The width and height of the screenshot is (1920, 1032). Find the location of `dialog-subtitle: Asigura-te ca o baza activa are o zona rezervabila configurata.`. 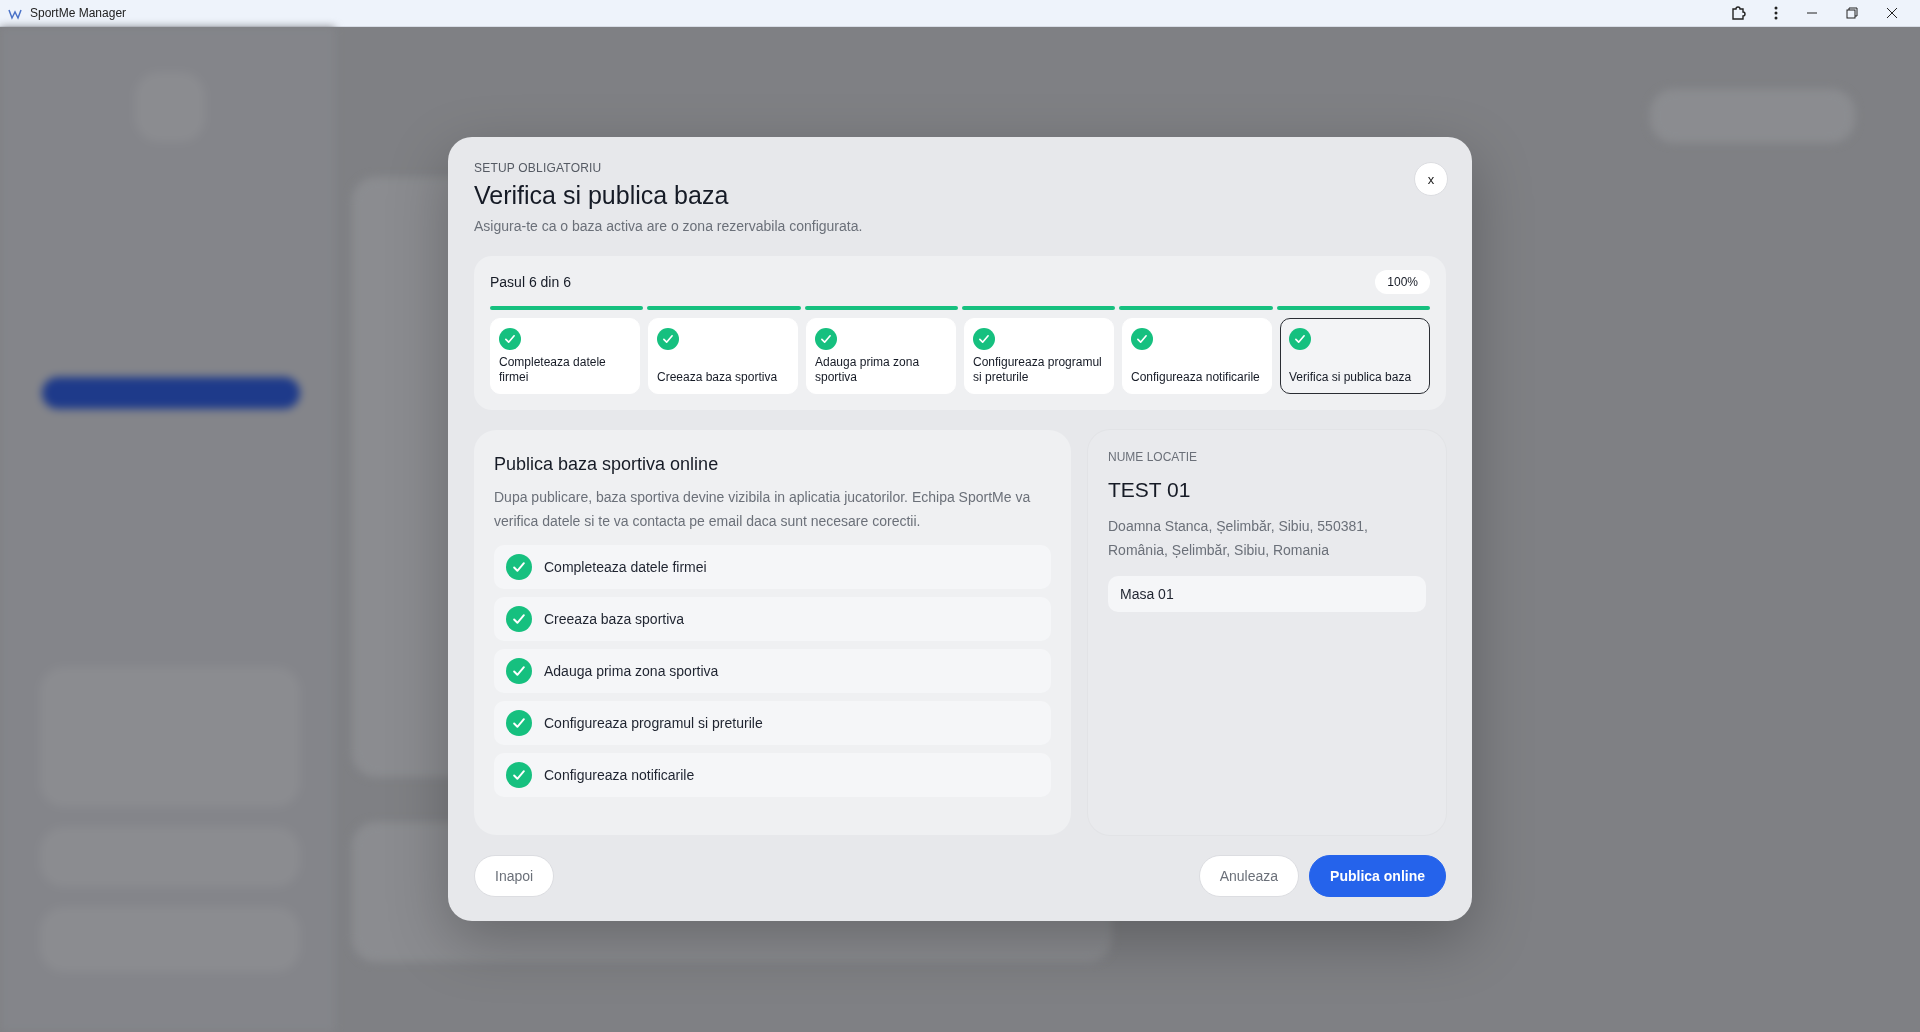

dialog-subtitle: Asigura-te ca o baza activa are o zona rezervabila configurata. is located at coordinates (669, 226).